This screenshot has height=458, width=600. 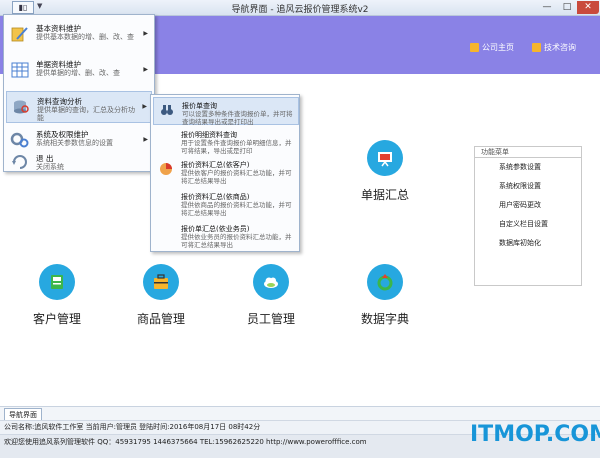 I want to click on menu-item-query-analysis: 资料查询分析 提供单据的查询，汇总及分析功能 ▶, so click(x=79, y=107).